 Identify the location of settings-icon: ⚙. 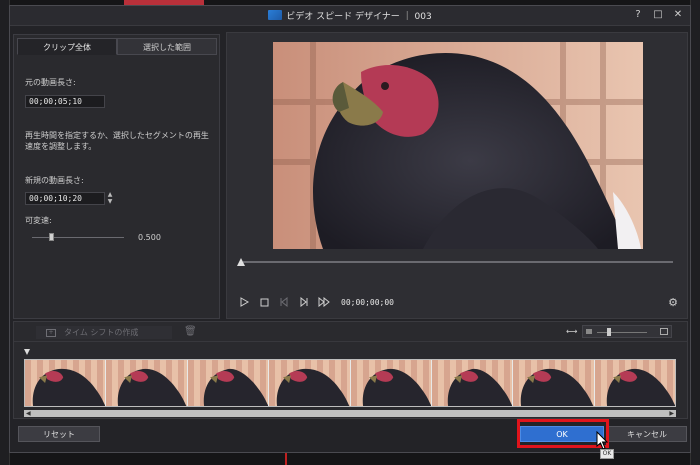
(673, 303).